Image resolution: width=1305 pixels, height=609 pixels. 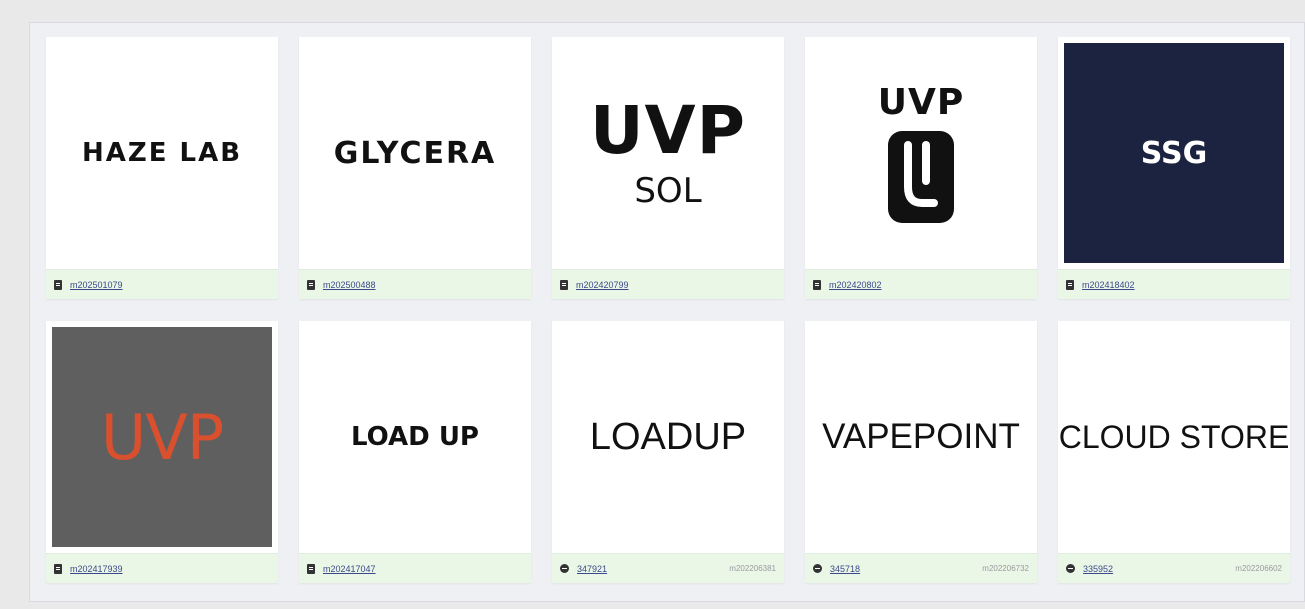 I want to click on logo-background: UVP, so click(x=162, y=437).